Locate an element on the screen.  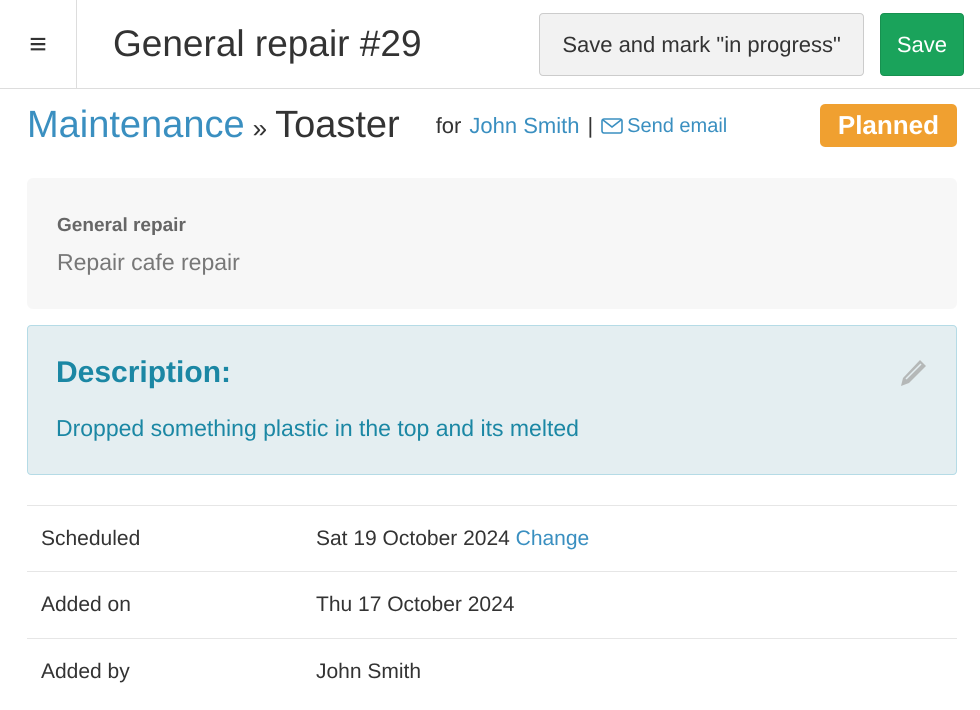
detail-label: Added on is located at coordinates (86, 604).